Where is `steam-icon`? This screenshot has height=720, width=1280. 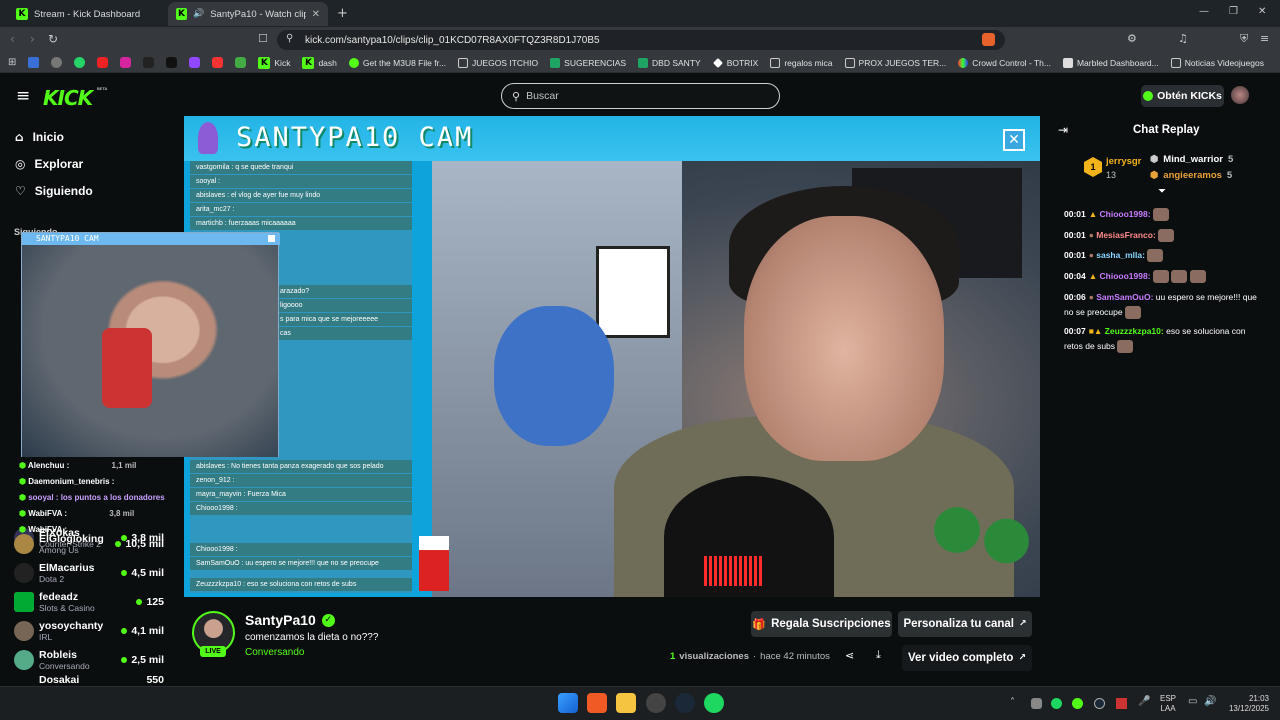
steam-icon is located at coordinates (685, 703).